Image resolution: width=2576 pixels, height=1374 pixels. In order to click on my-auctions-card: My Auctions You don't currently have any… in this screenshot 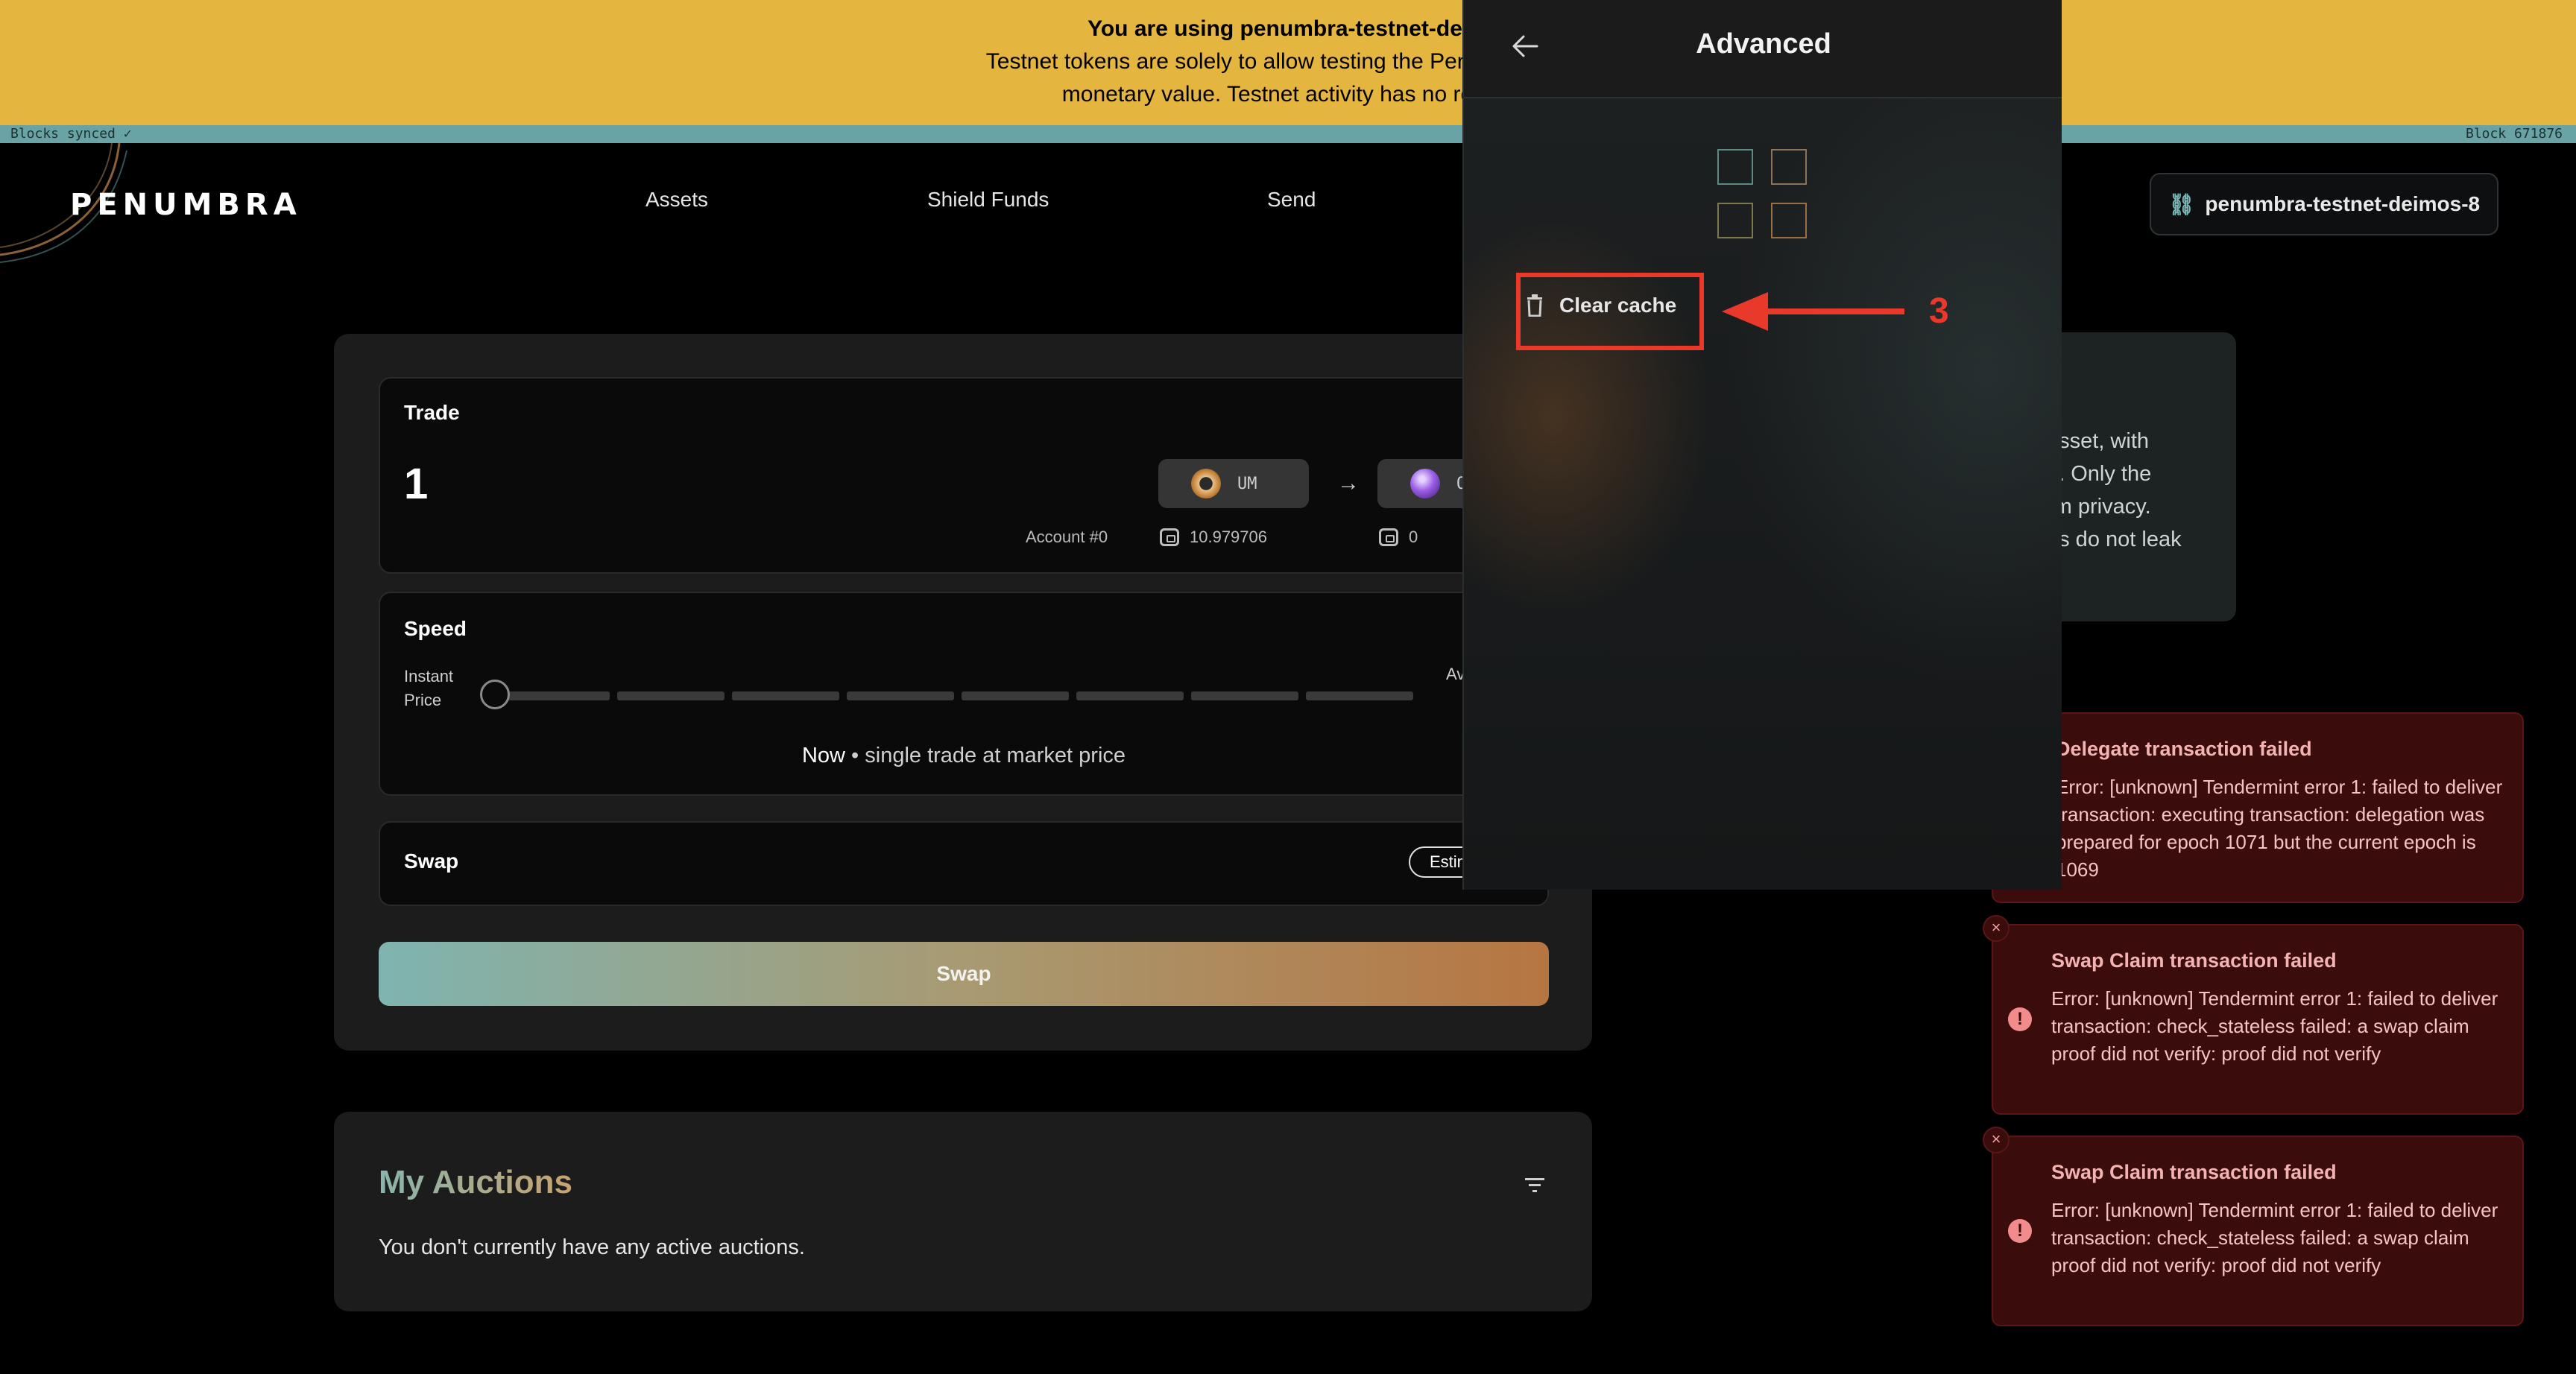, I will do `click(963, 1211)`.